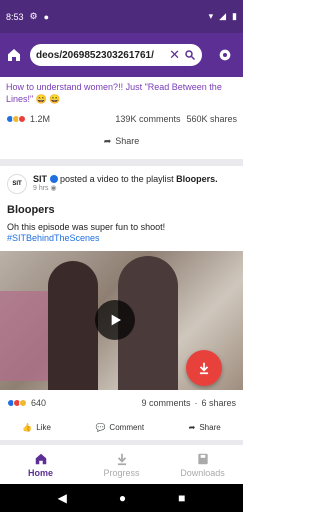 The width and height of the screenshot is (320, 512). Describe the element at coordinates (190, 55) in the screenshot. I see `search-icon` at that location.